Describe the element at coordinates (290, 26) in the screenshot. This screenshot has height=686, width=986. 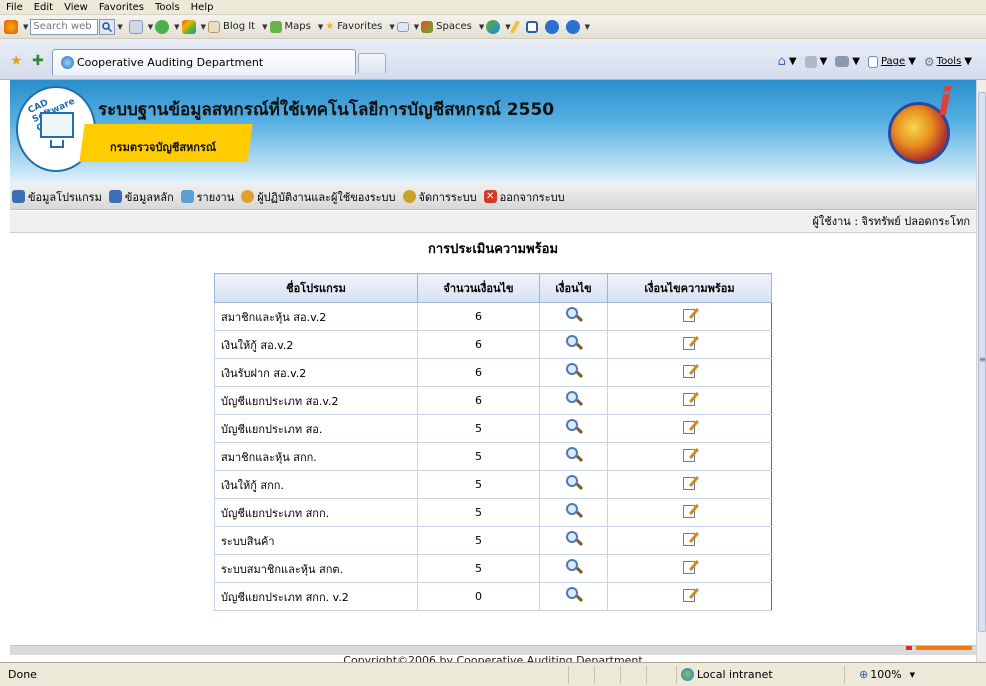
I see `maps-button: Maps` at that location.